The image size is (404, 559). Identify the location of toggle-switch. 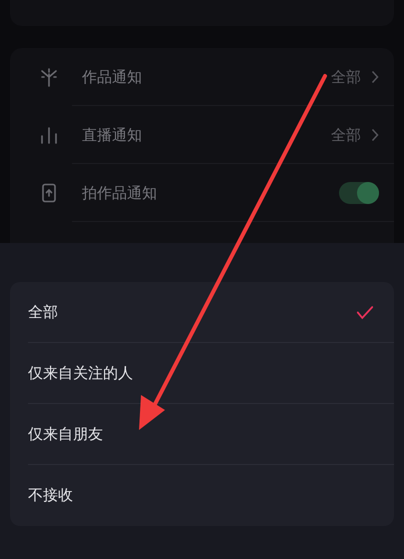
(359, 193).